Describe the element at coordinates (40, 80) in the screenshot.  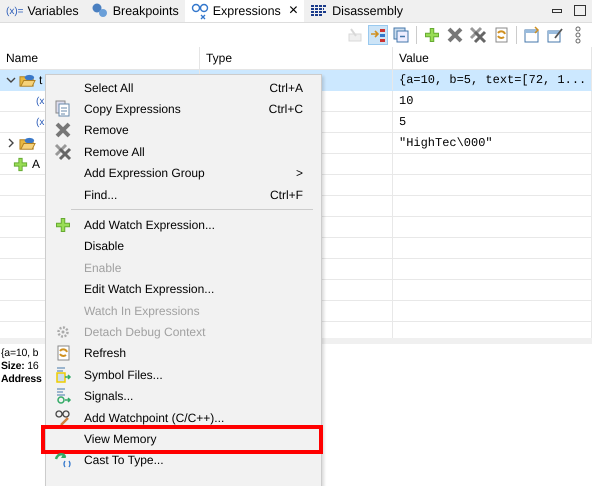
I see `name-cell: t` at that location.